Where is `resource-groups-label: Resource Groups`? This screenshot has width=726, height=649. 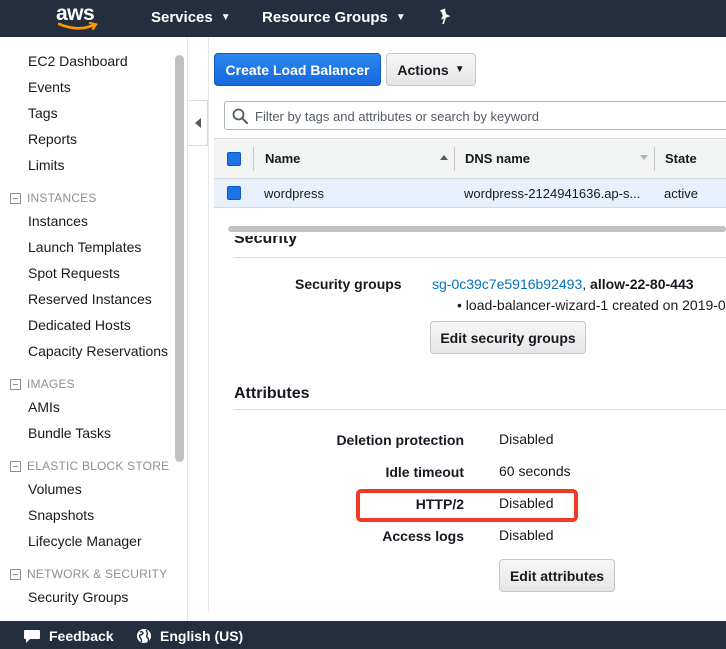
resource-groups-label: Resource Groups is located at coordinates (325, 17).